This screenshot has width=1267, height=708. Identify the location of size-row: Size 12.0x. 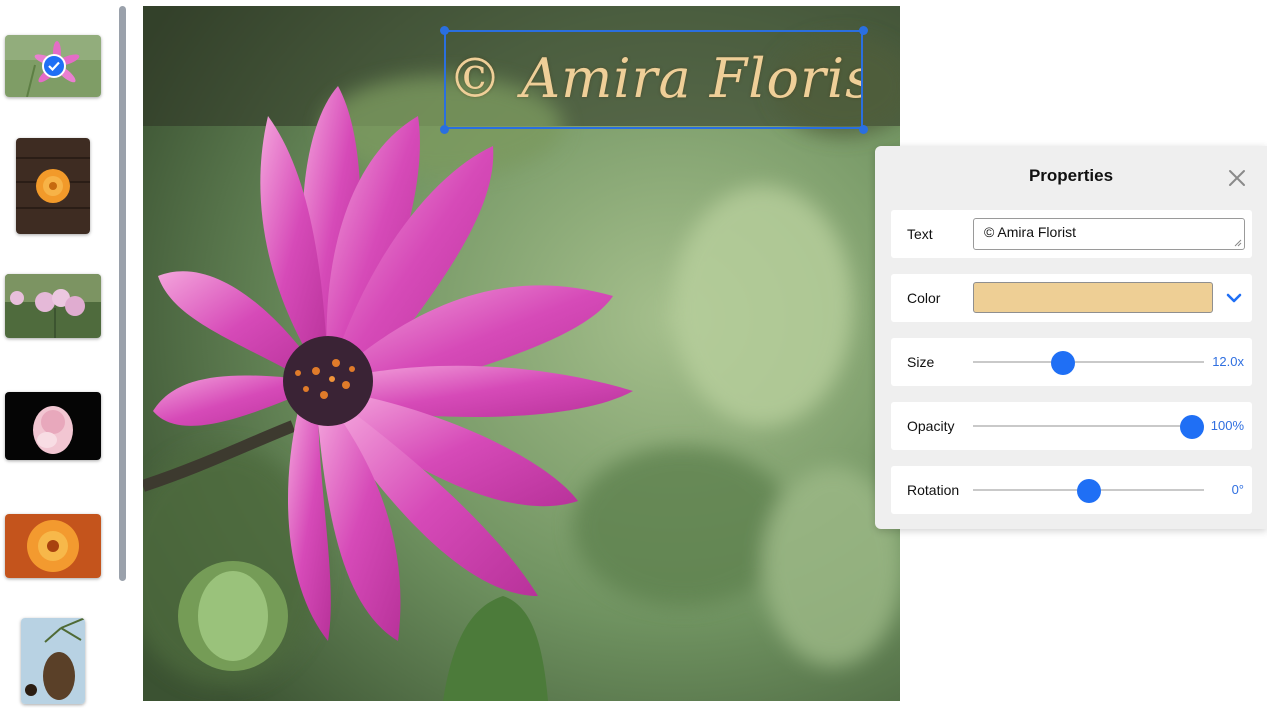
(1071, 362).